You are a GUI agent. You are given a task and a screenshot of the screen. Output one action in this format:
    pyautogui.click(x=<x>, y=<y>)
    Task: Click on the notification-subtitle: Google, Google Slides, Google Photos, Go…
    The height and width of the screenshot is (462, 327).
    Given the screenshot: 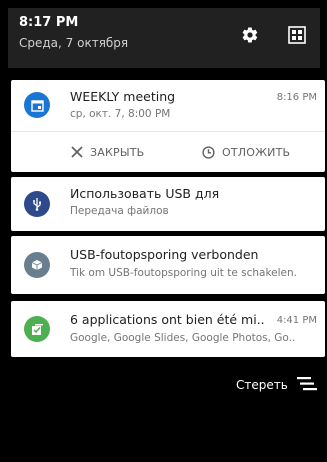 What is the action you would take?
    pyautogui.click(x=183, y=338)
    